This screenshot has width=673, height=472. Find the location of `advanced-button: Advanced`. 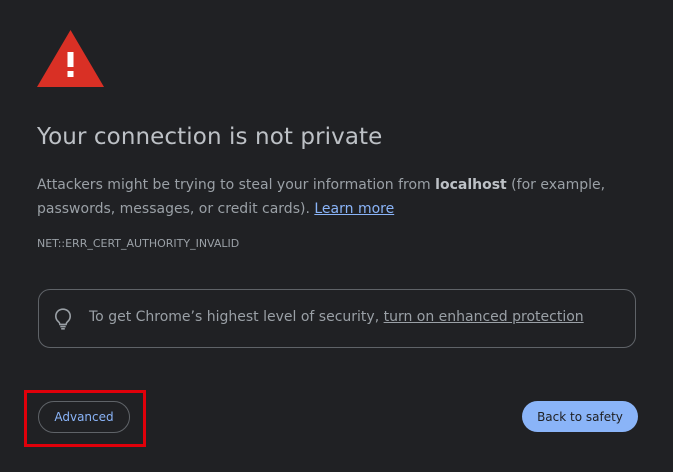

advanced-button: Advanced is located at coordinates (84, 417).